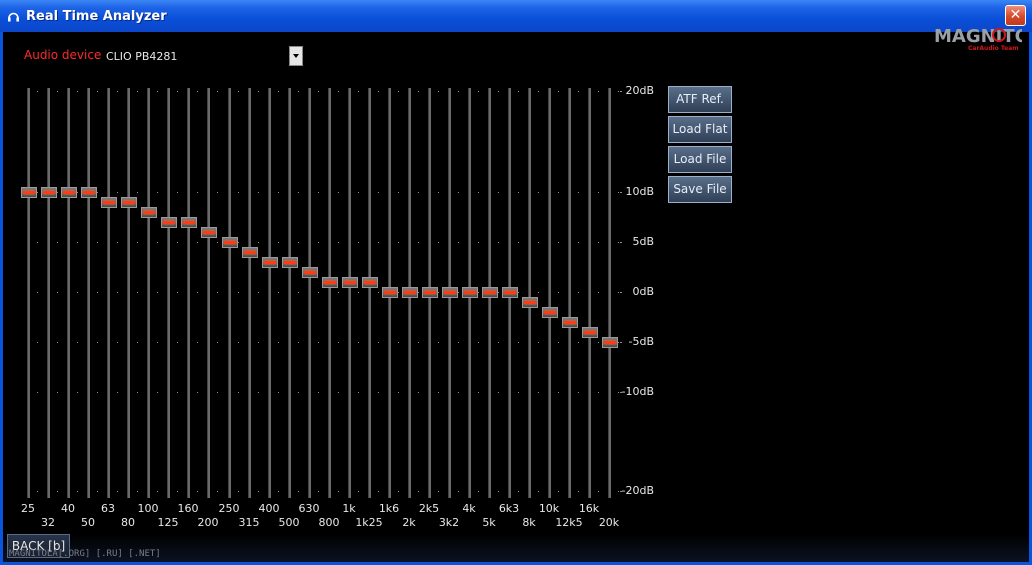 This screenshot has height=565, width=1032. I want to click on fader-knob-3k2, so click(450, 292).